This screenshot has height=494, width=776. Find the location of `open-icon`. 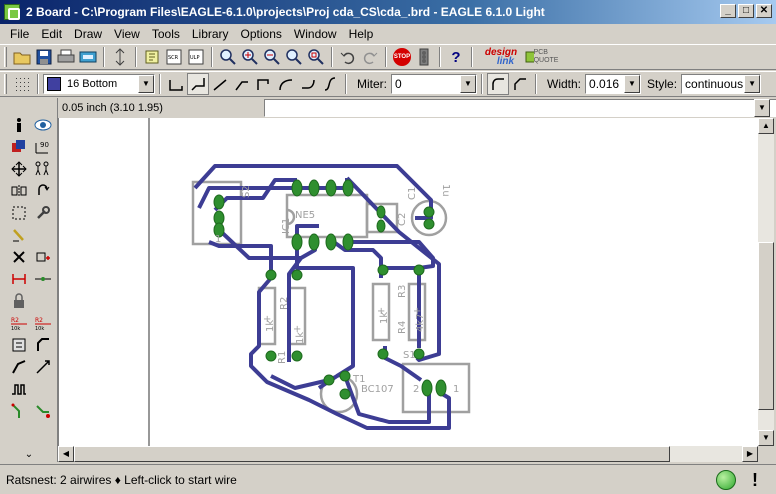

open-icon is located at coordinates (22, 57).